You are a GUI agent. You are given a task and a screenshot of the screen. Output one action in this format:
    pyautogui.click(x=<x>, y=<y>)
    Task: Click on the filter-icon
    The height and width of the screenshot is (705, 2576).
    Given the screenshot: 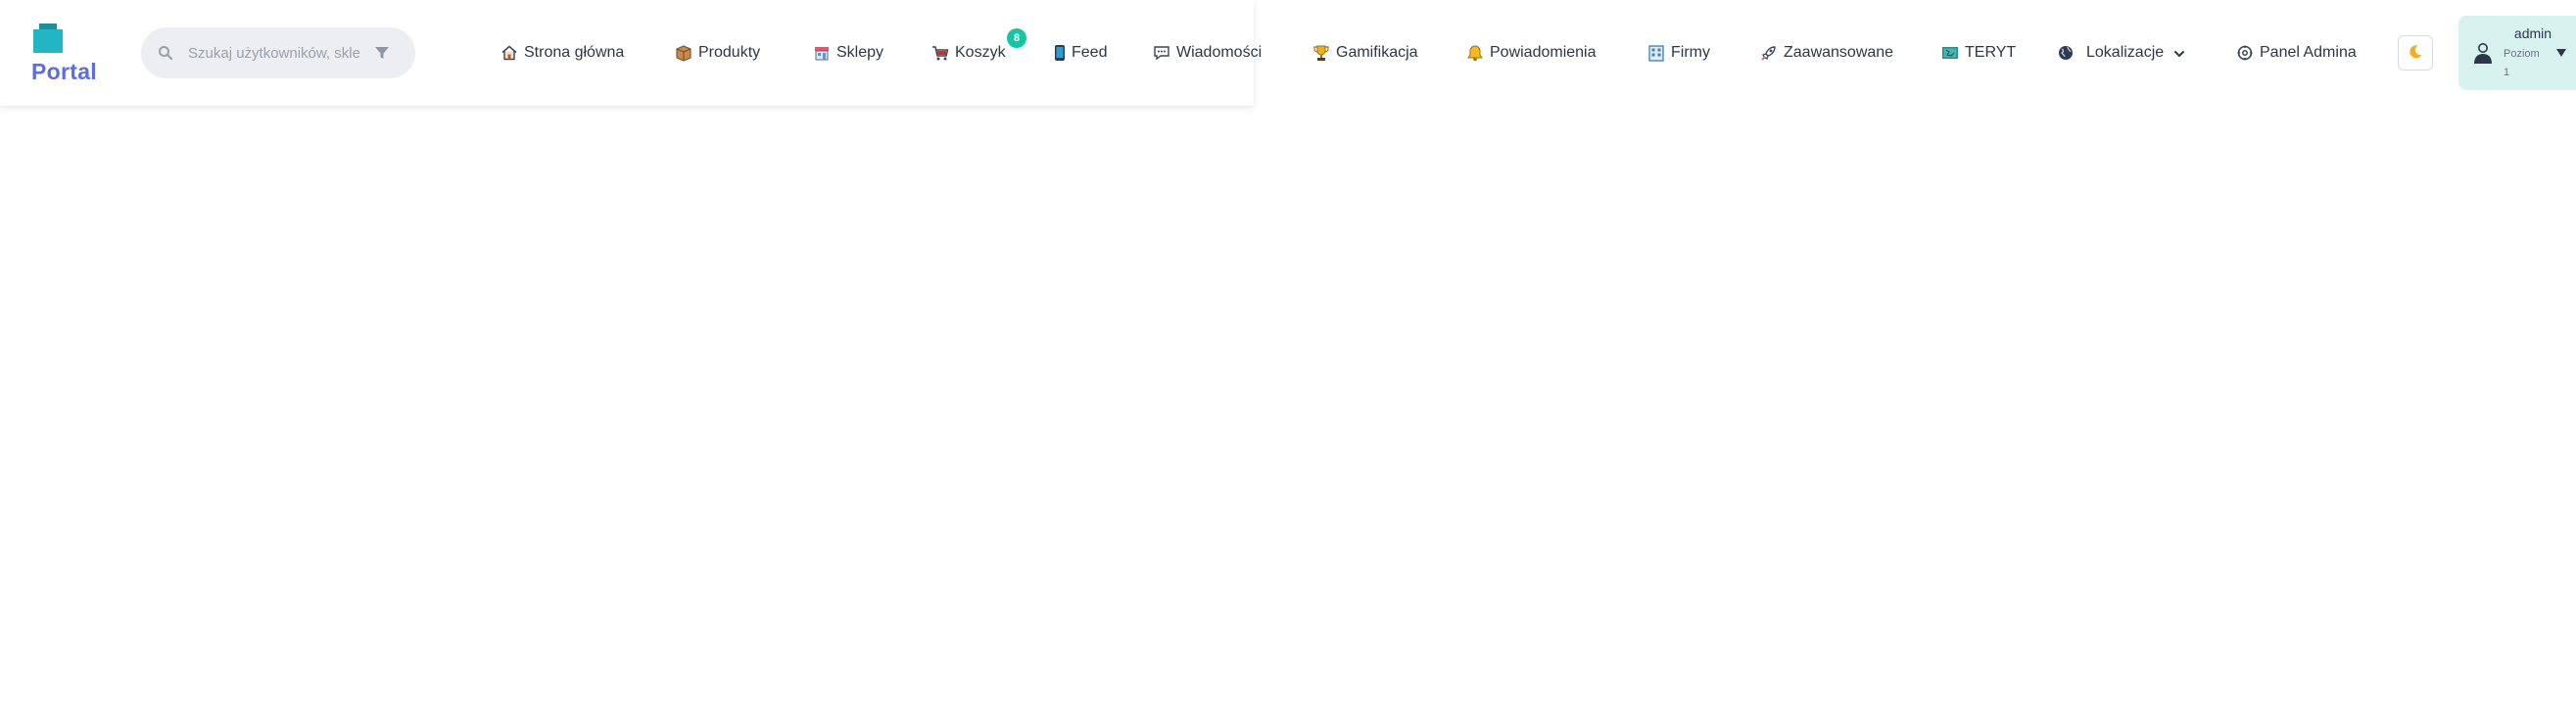 What is the action you would take?
    pyautogui.click(x=382, y=53)
    